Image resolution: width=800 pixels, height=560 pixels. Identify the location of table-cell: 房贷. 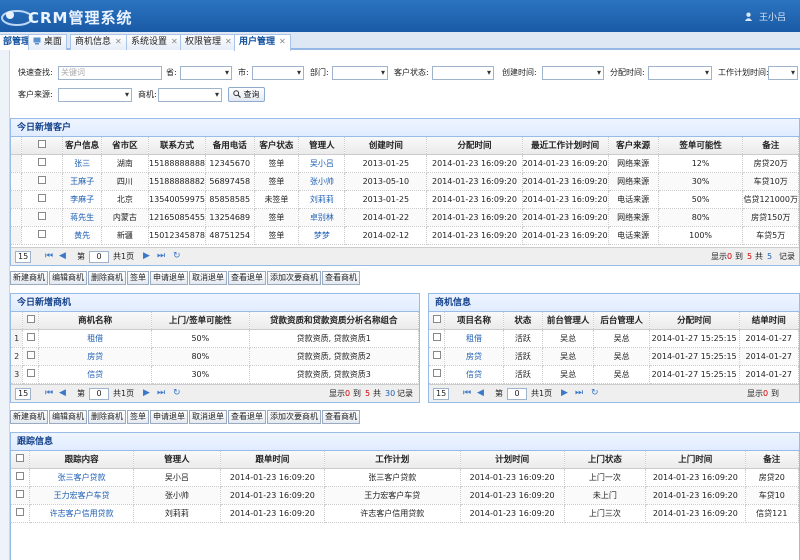
(95, 356).